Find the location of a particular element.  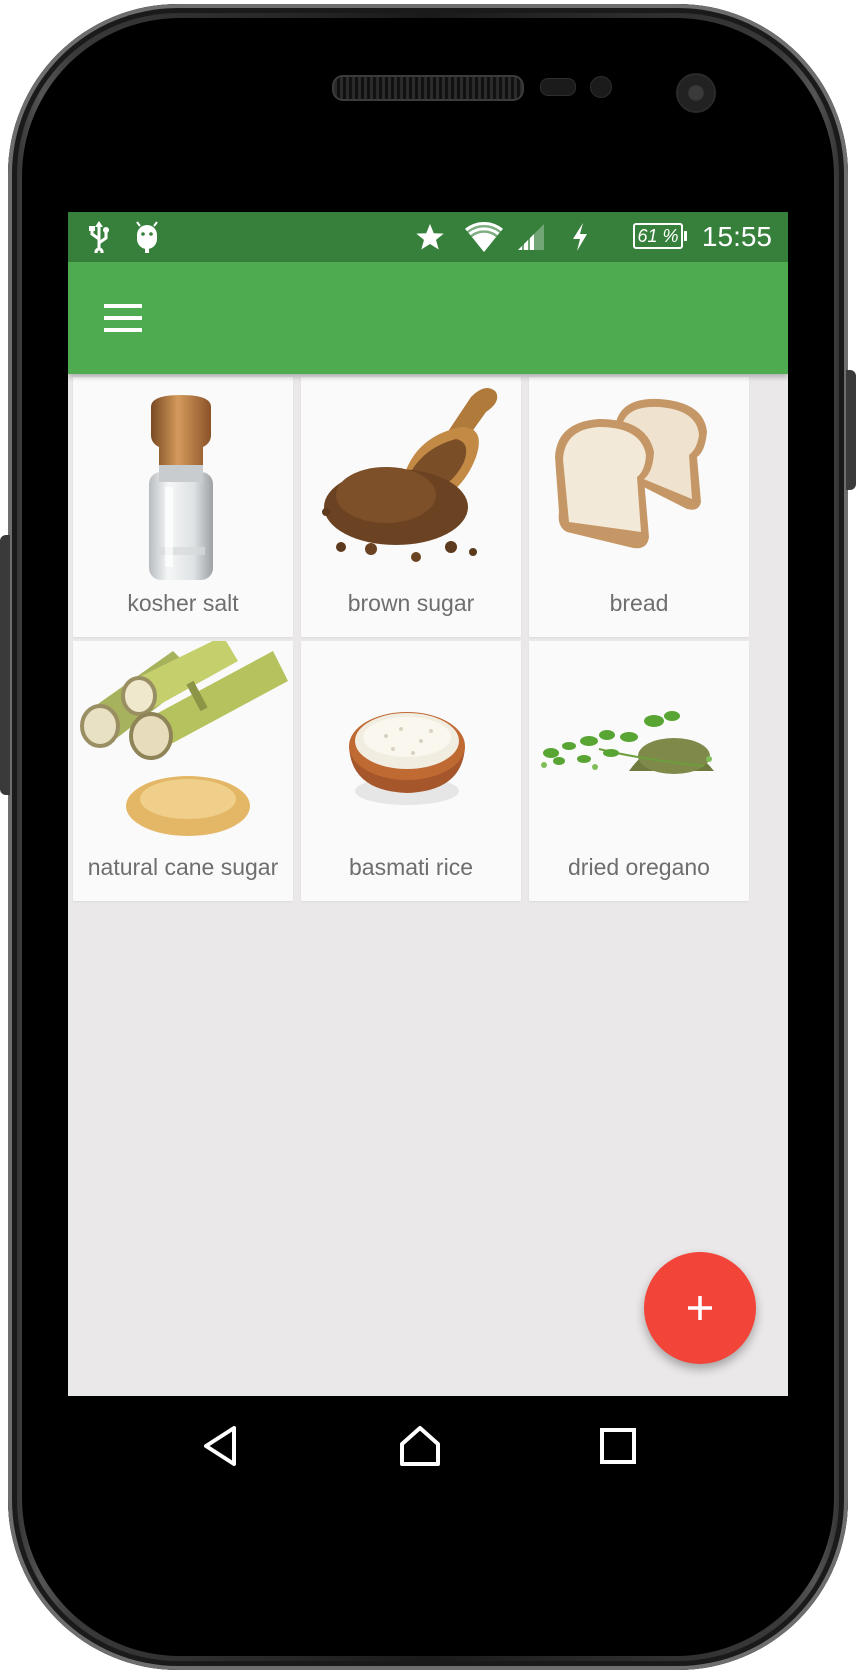

wifi-icon is located at coordinates (484, 237).